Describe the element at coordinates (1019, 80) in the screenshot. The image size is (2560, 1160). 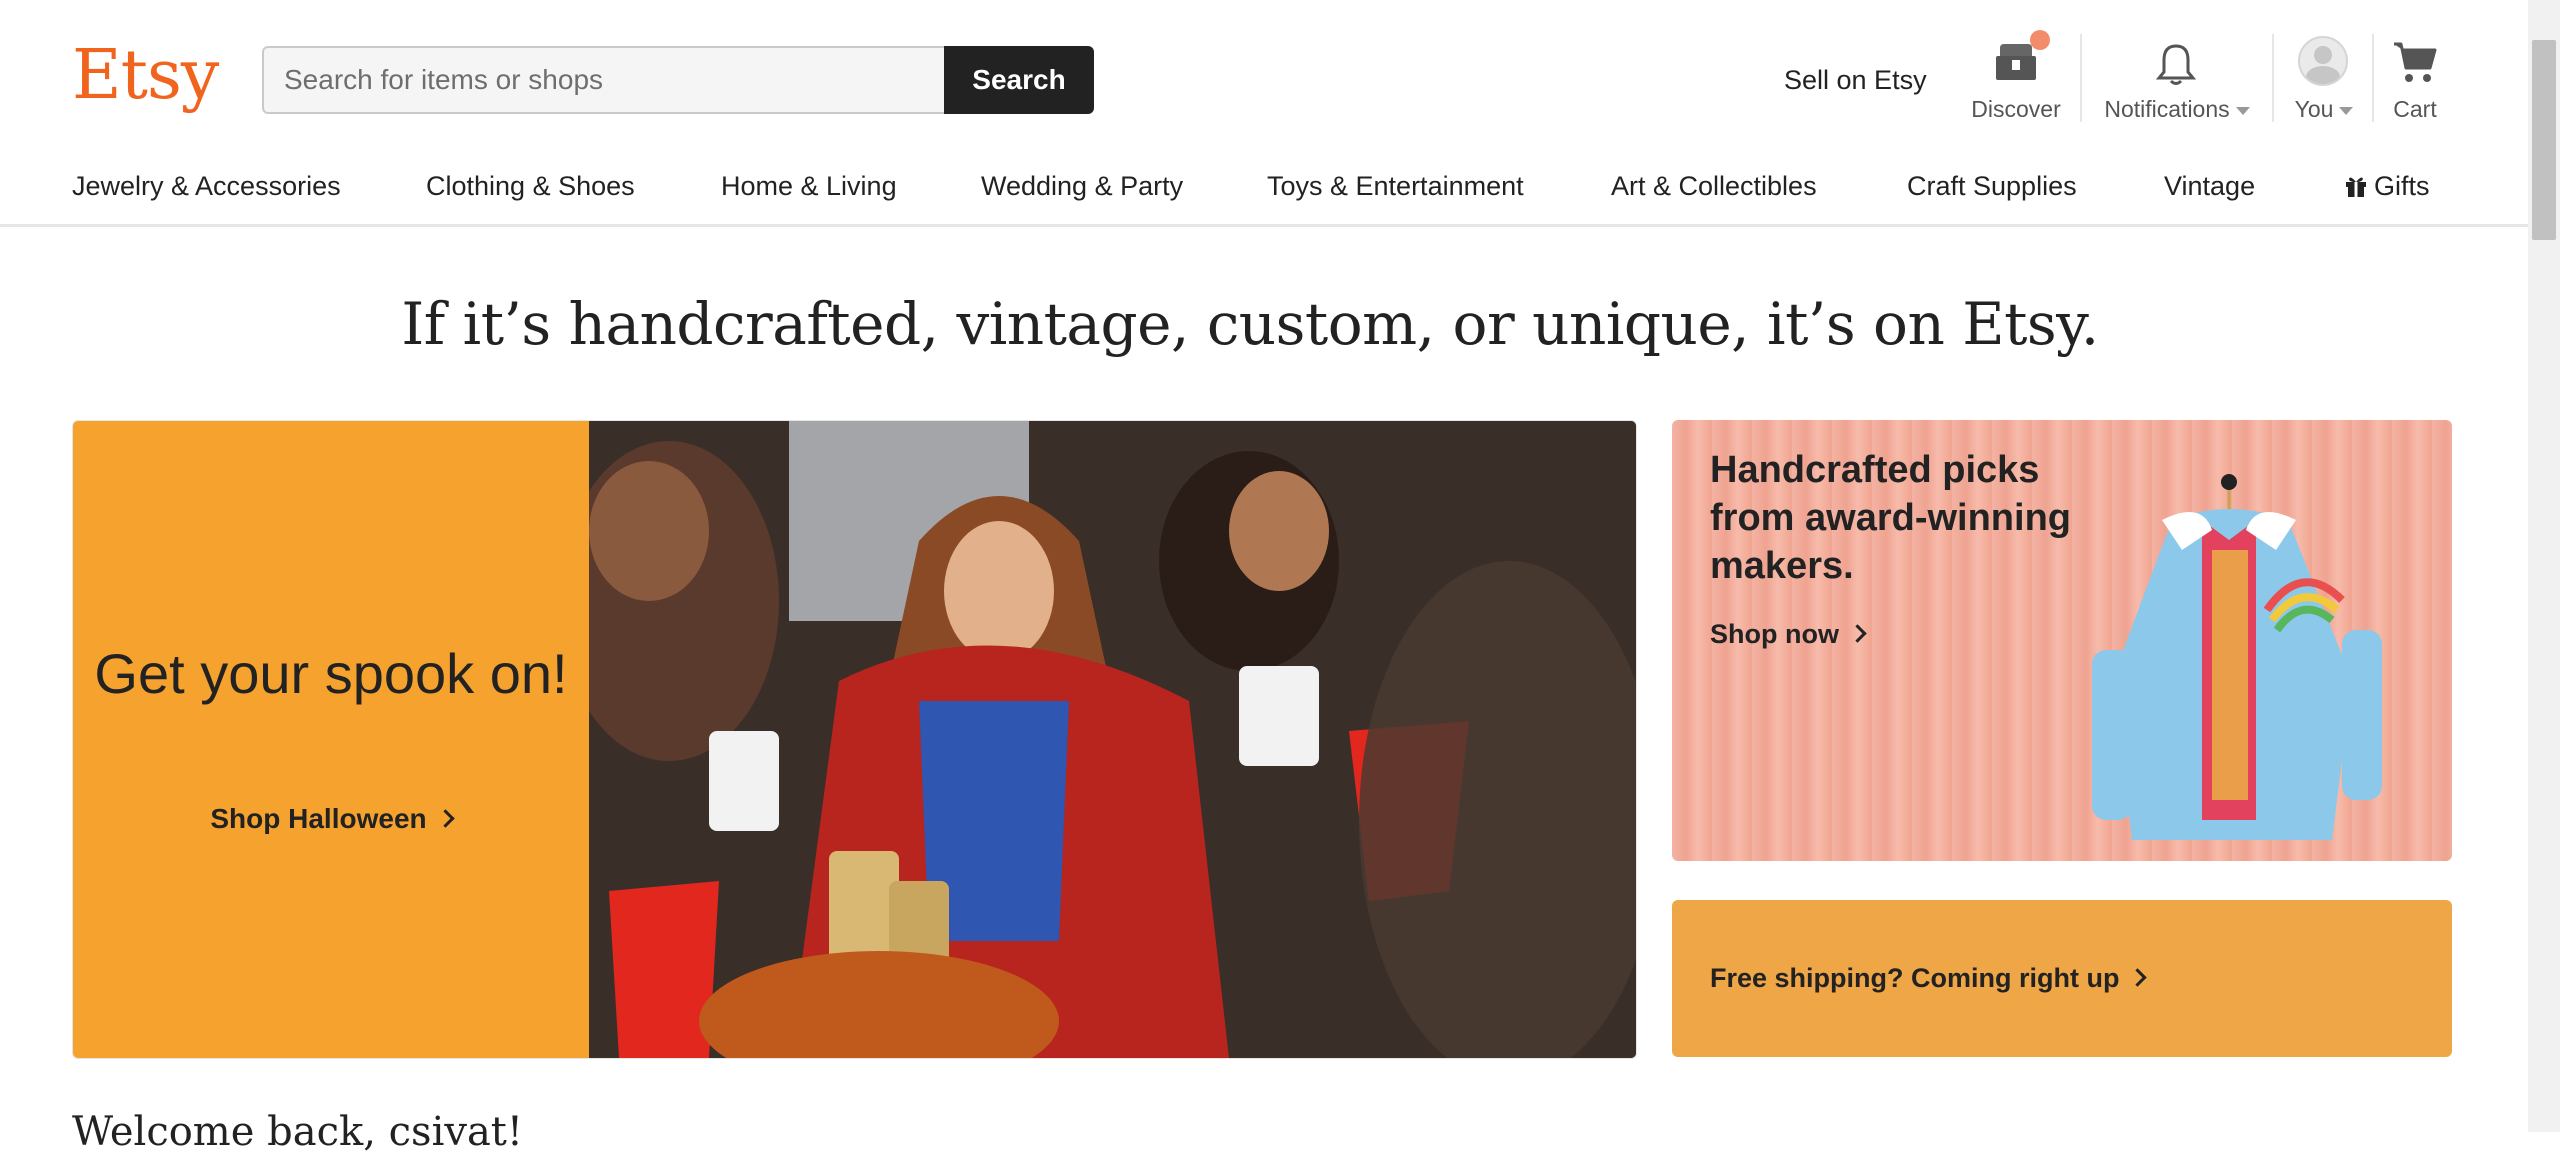
I see `search-button: Search` at that location.